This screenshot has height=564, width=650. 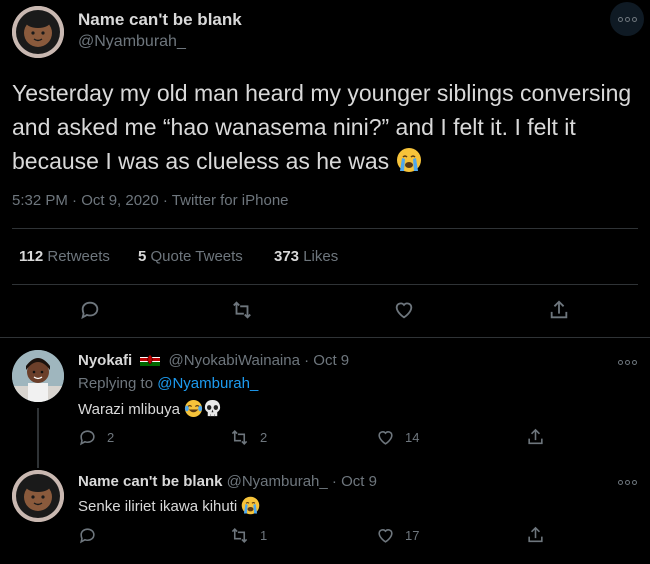 I want to click on retweet-button, so click(x=242, y=310).